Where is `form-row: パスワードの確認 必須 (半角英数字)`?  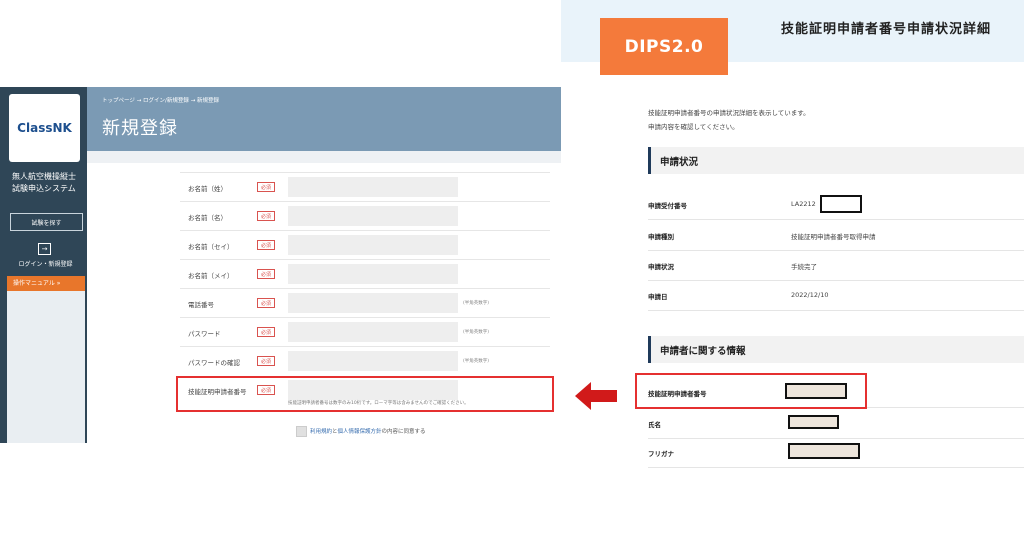 form-row: パスワードの確認 必須 (半角英数字) is located at coordinates (365, 361).